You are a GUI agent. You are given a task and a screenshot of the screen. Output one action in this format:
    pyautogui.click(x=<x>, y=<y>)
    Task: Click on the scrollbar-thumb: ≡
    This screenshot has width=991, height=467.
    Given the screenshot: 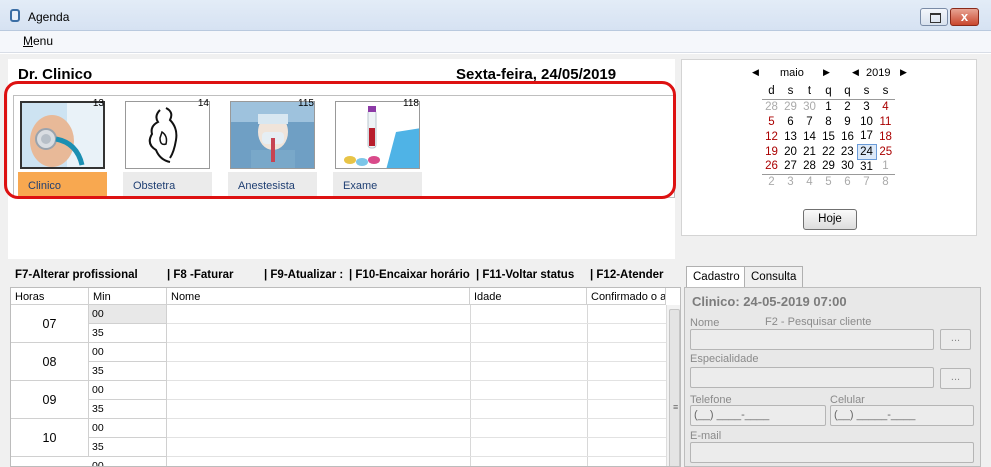 What is the action you would take?
    pyautogui.click(x=674, y=387)
    